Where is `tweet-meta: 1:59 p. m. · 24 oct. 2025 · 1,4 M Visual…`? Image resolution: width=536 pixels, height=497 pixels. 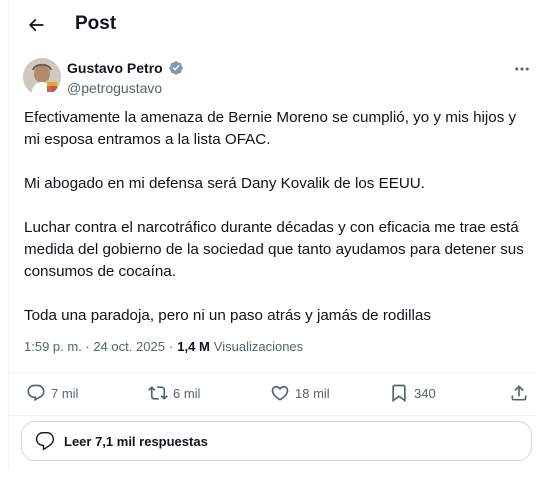
tweet-meta: 1:59 p. m. · 24 oct. 2025 · 1,4 M Visual… is located at coordinates (163, 346).